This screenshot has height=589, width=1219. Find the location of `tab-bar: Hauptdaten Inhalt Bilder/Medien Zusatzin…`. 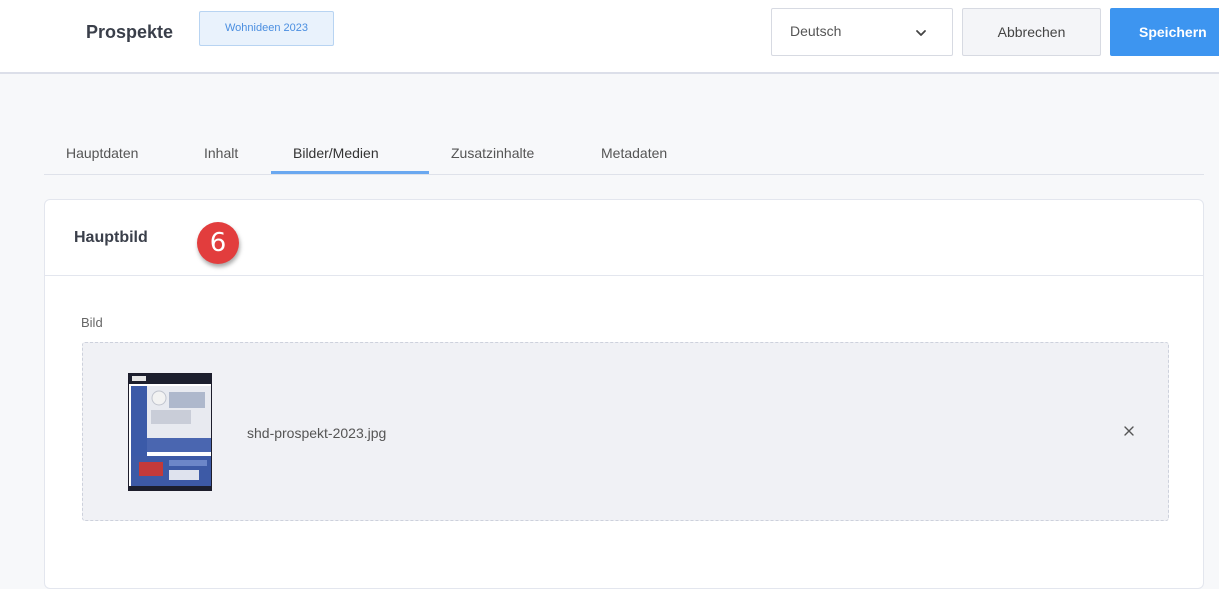

tab-bar: Hauptdaten Inhalt Bilder/Medien Zusatzin… is located at coordinates (624, 150).